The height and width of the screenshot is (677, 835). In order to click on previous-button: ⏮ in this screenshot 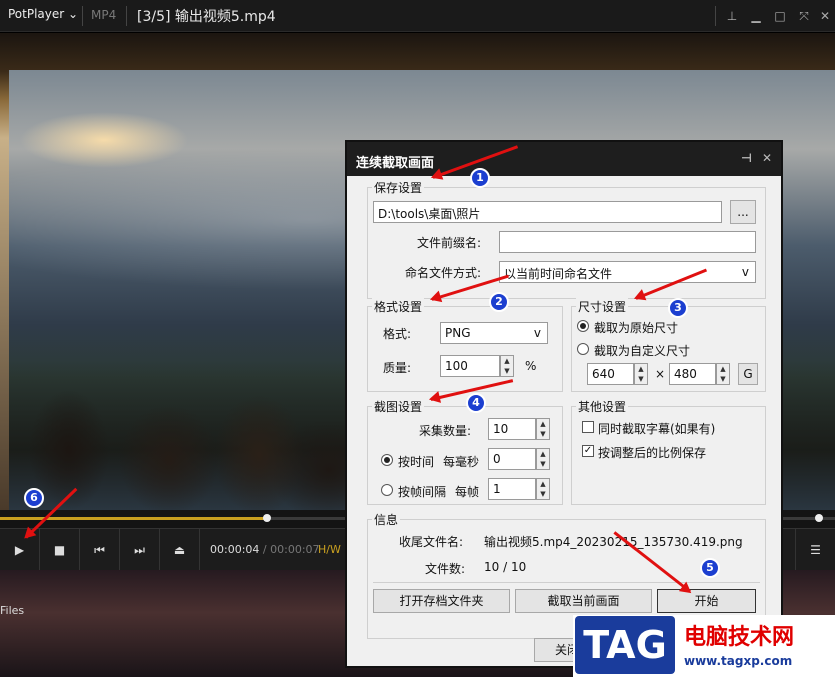, I will do `click(100, 550)`.